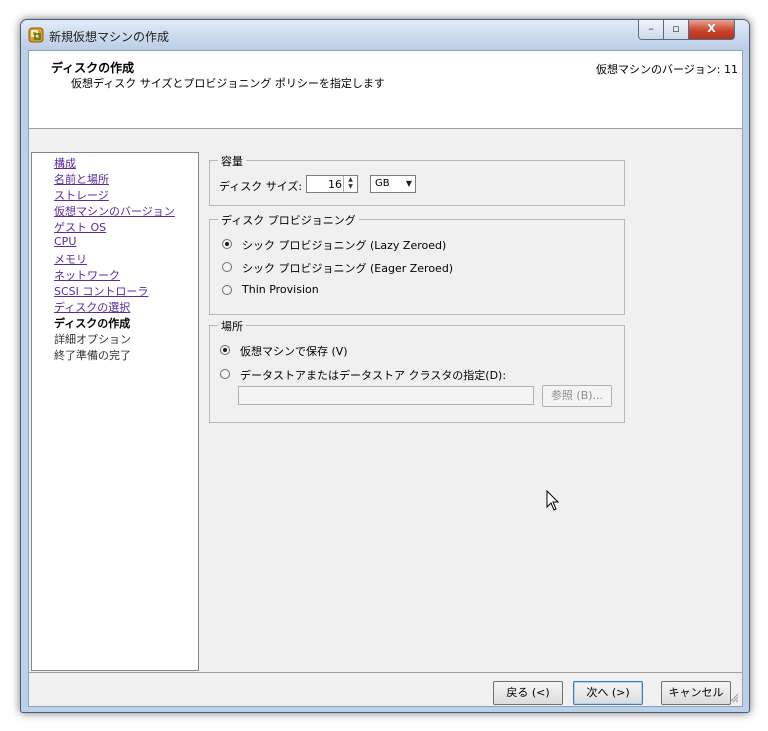 The width and height of the screenshot is (768, 731). I want to click on nav-step-advanced: 詳細オプション, so click(92, 339).